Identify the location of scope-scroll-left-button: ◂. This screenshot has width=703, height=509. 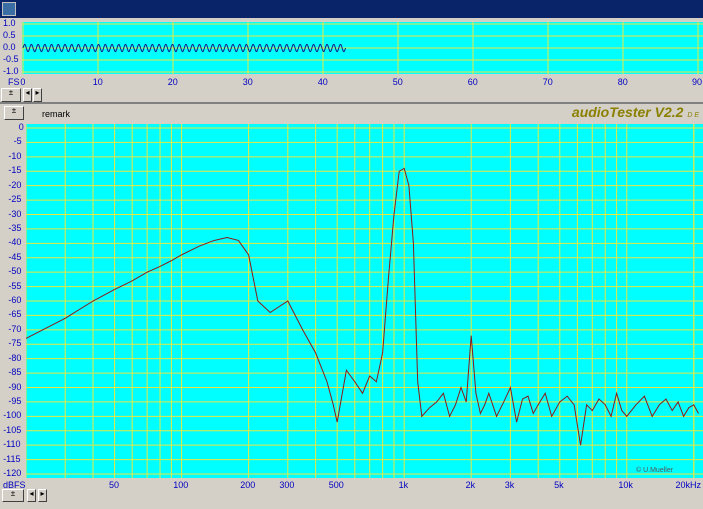
(27, 95).